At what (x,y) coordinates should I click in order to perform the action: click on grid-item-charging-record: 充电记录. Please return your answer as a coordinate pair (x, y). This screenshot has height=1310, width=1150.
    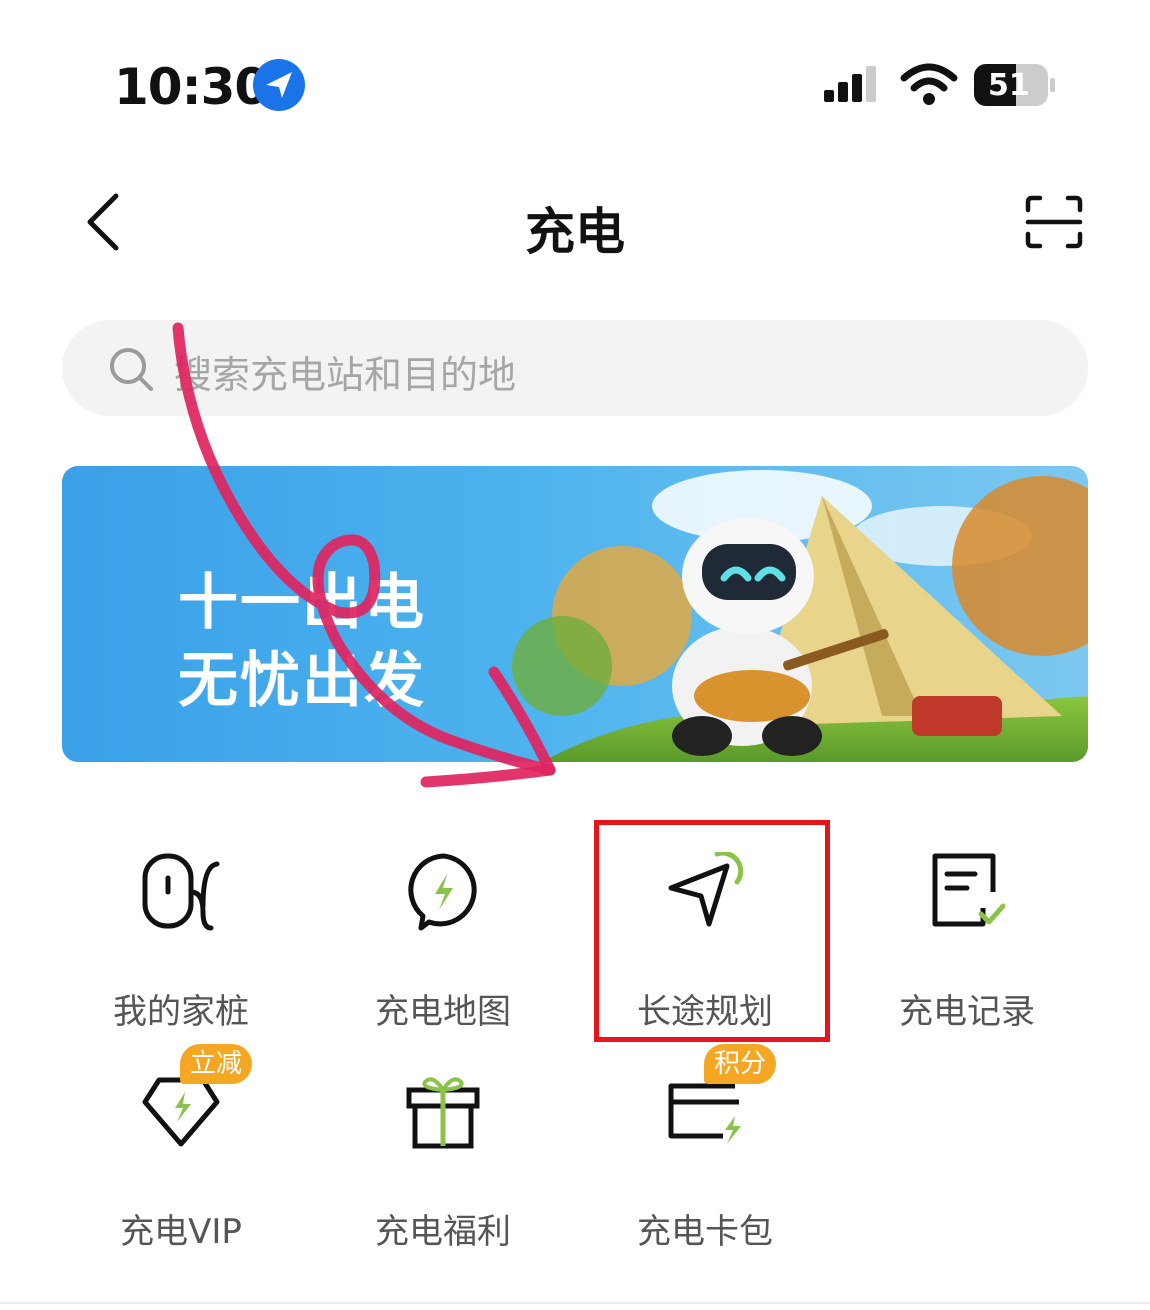
    Looking at the image, I should click on (967, 952).